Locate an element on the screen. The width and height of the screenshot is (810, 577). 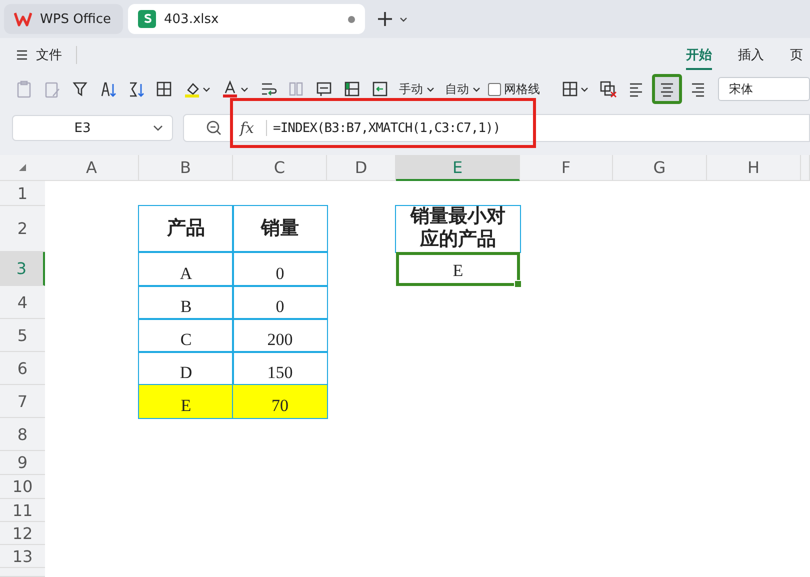
row-header: 9 is located at coordinates (22, 463).